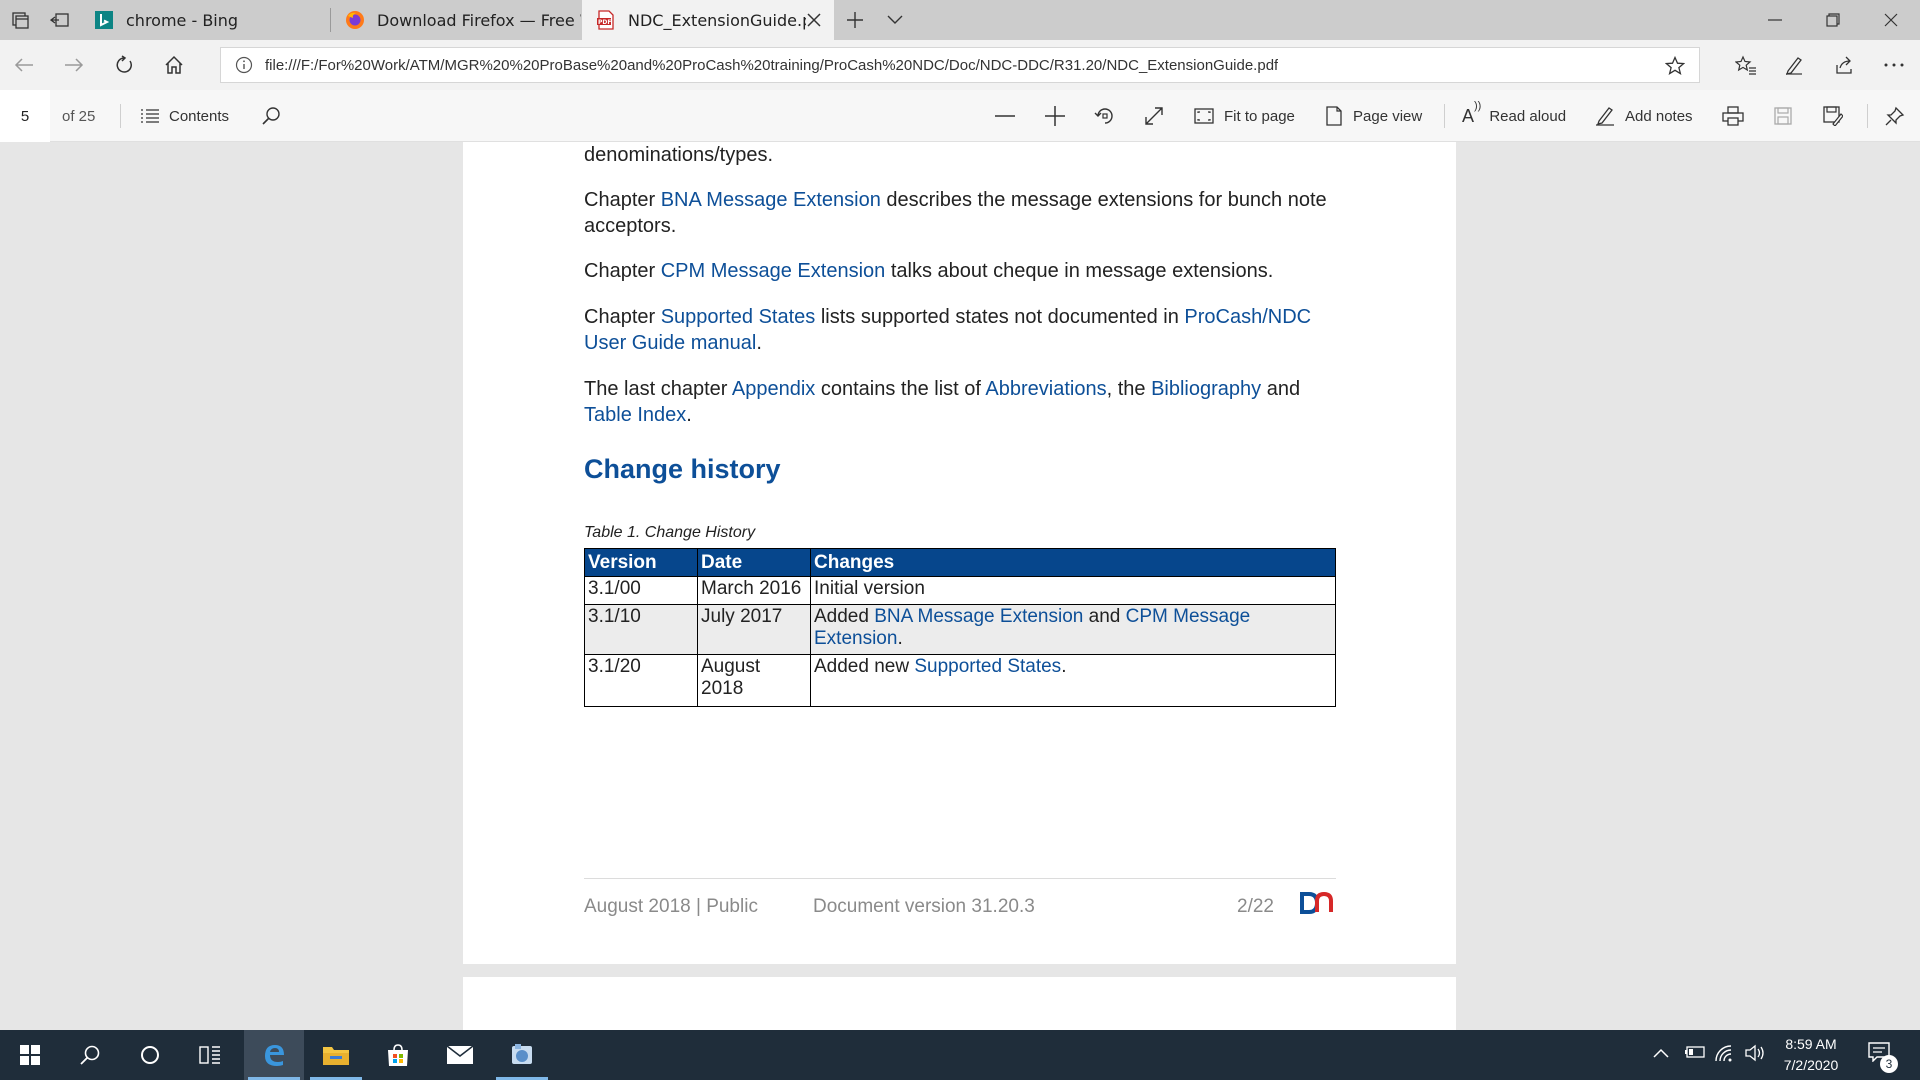 The height and width of the screenshot is (1080, 1920). Describe the element at coordinates (1891, 20) in the screenshot. I see `close-window-icon` at that location.